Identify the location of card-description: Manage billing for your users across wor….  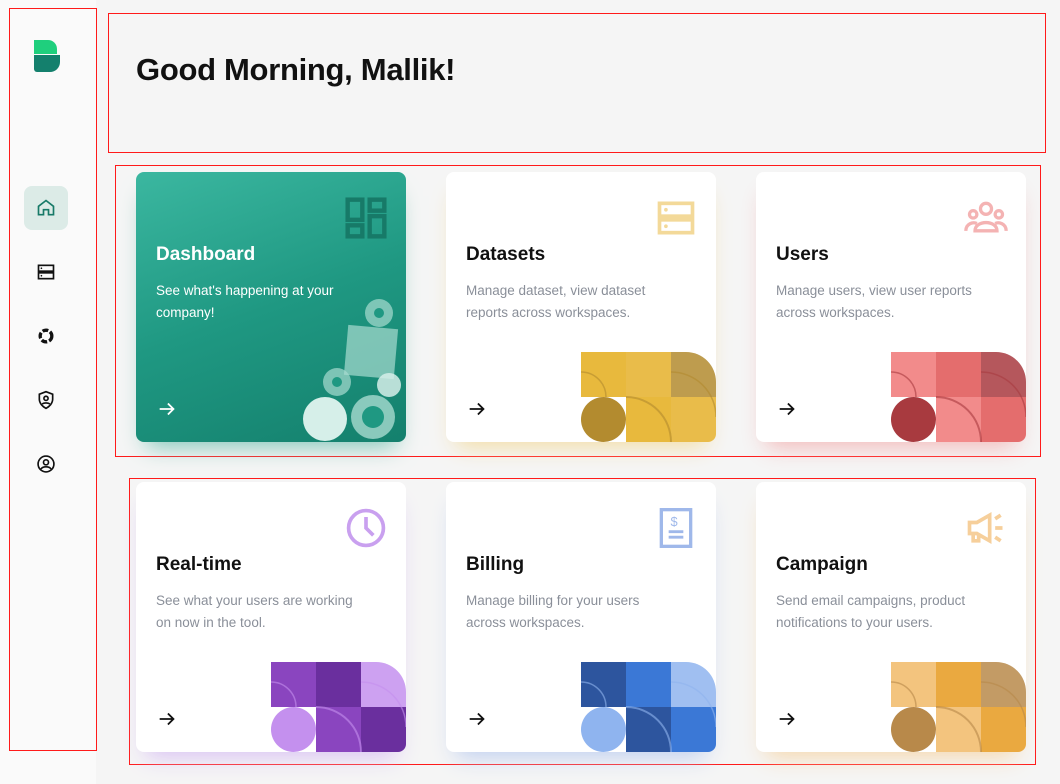
(553, 611).